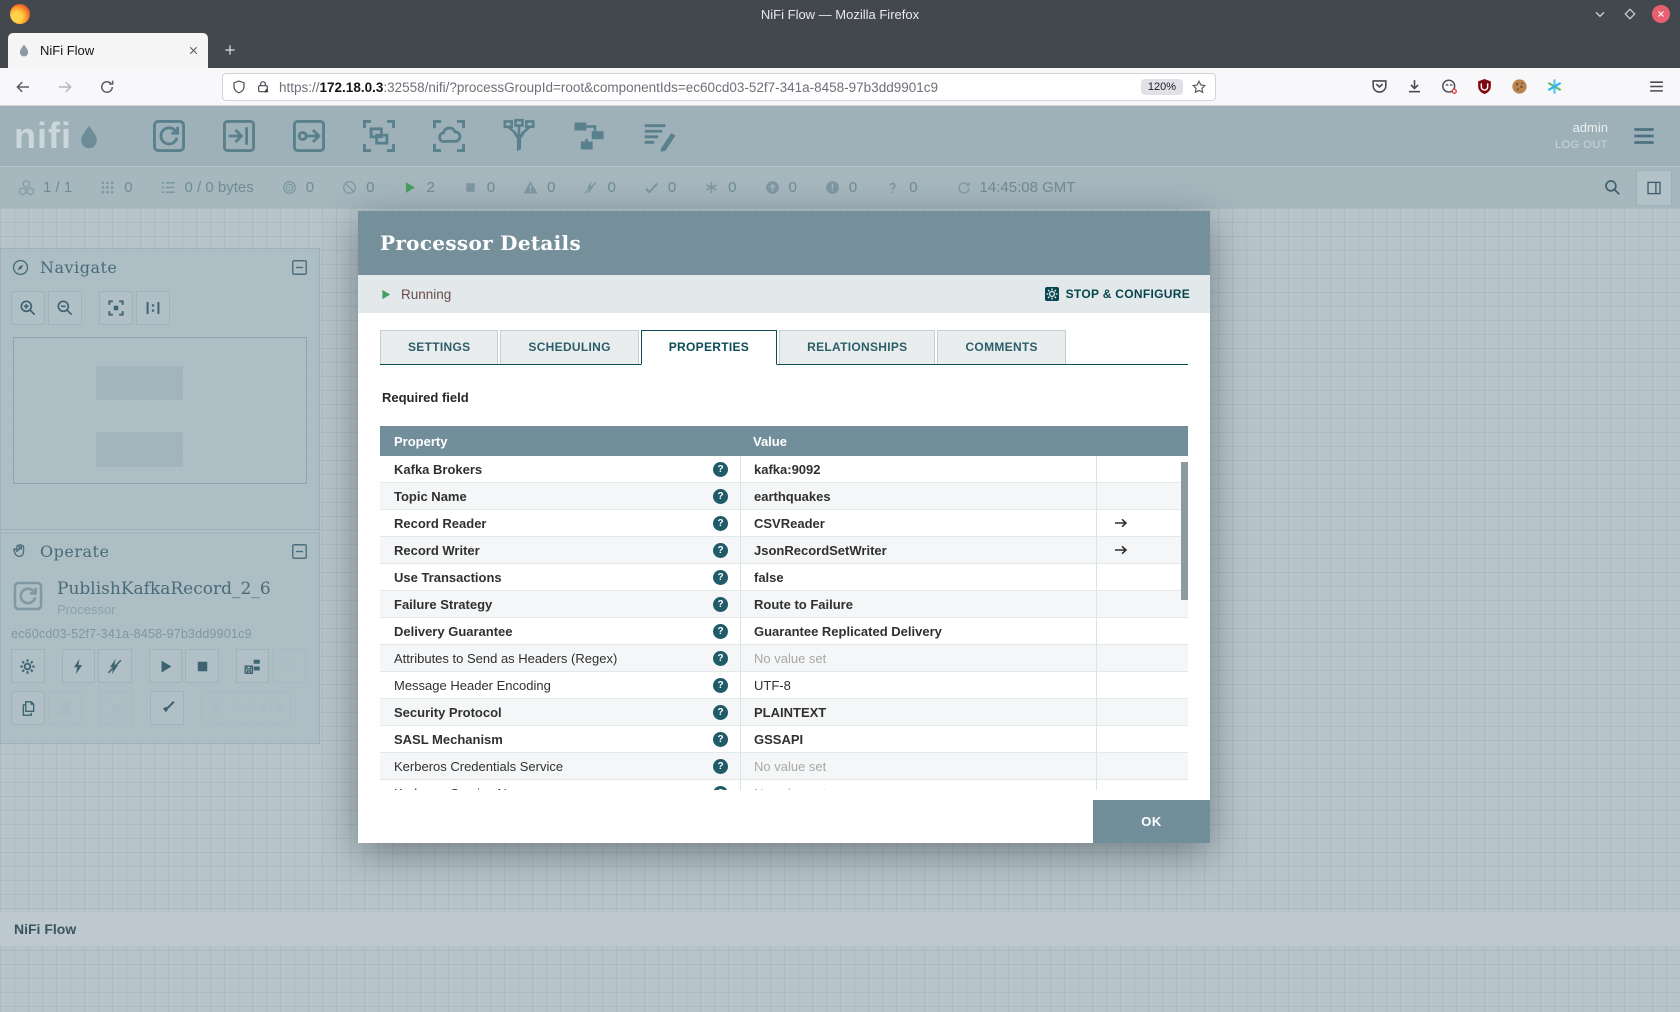 The image size is (1680, 1012). I want to click on window-maximize-icon, so click(1630, 14).